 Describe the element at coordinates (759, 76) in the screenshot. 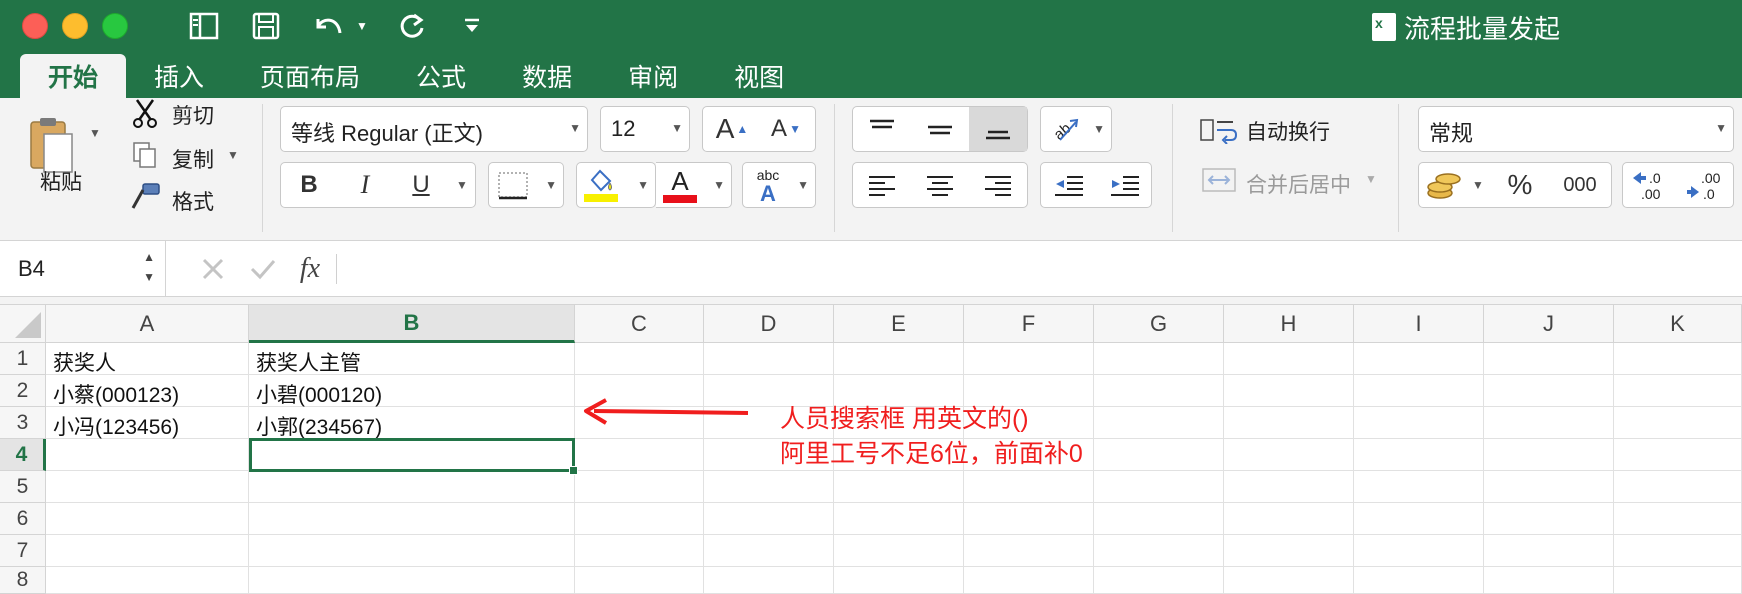

I see `tab-view: 视图` at that location.